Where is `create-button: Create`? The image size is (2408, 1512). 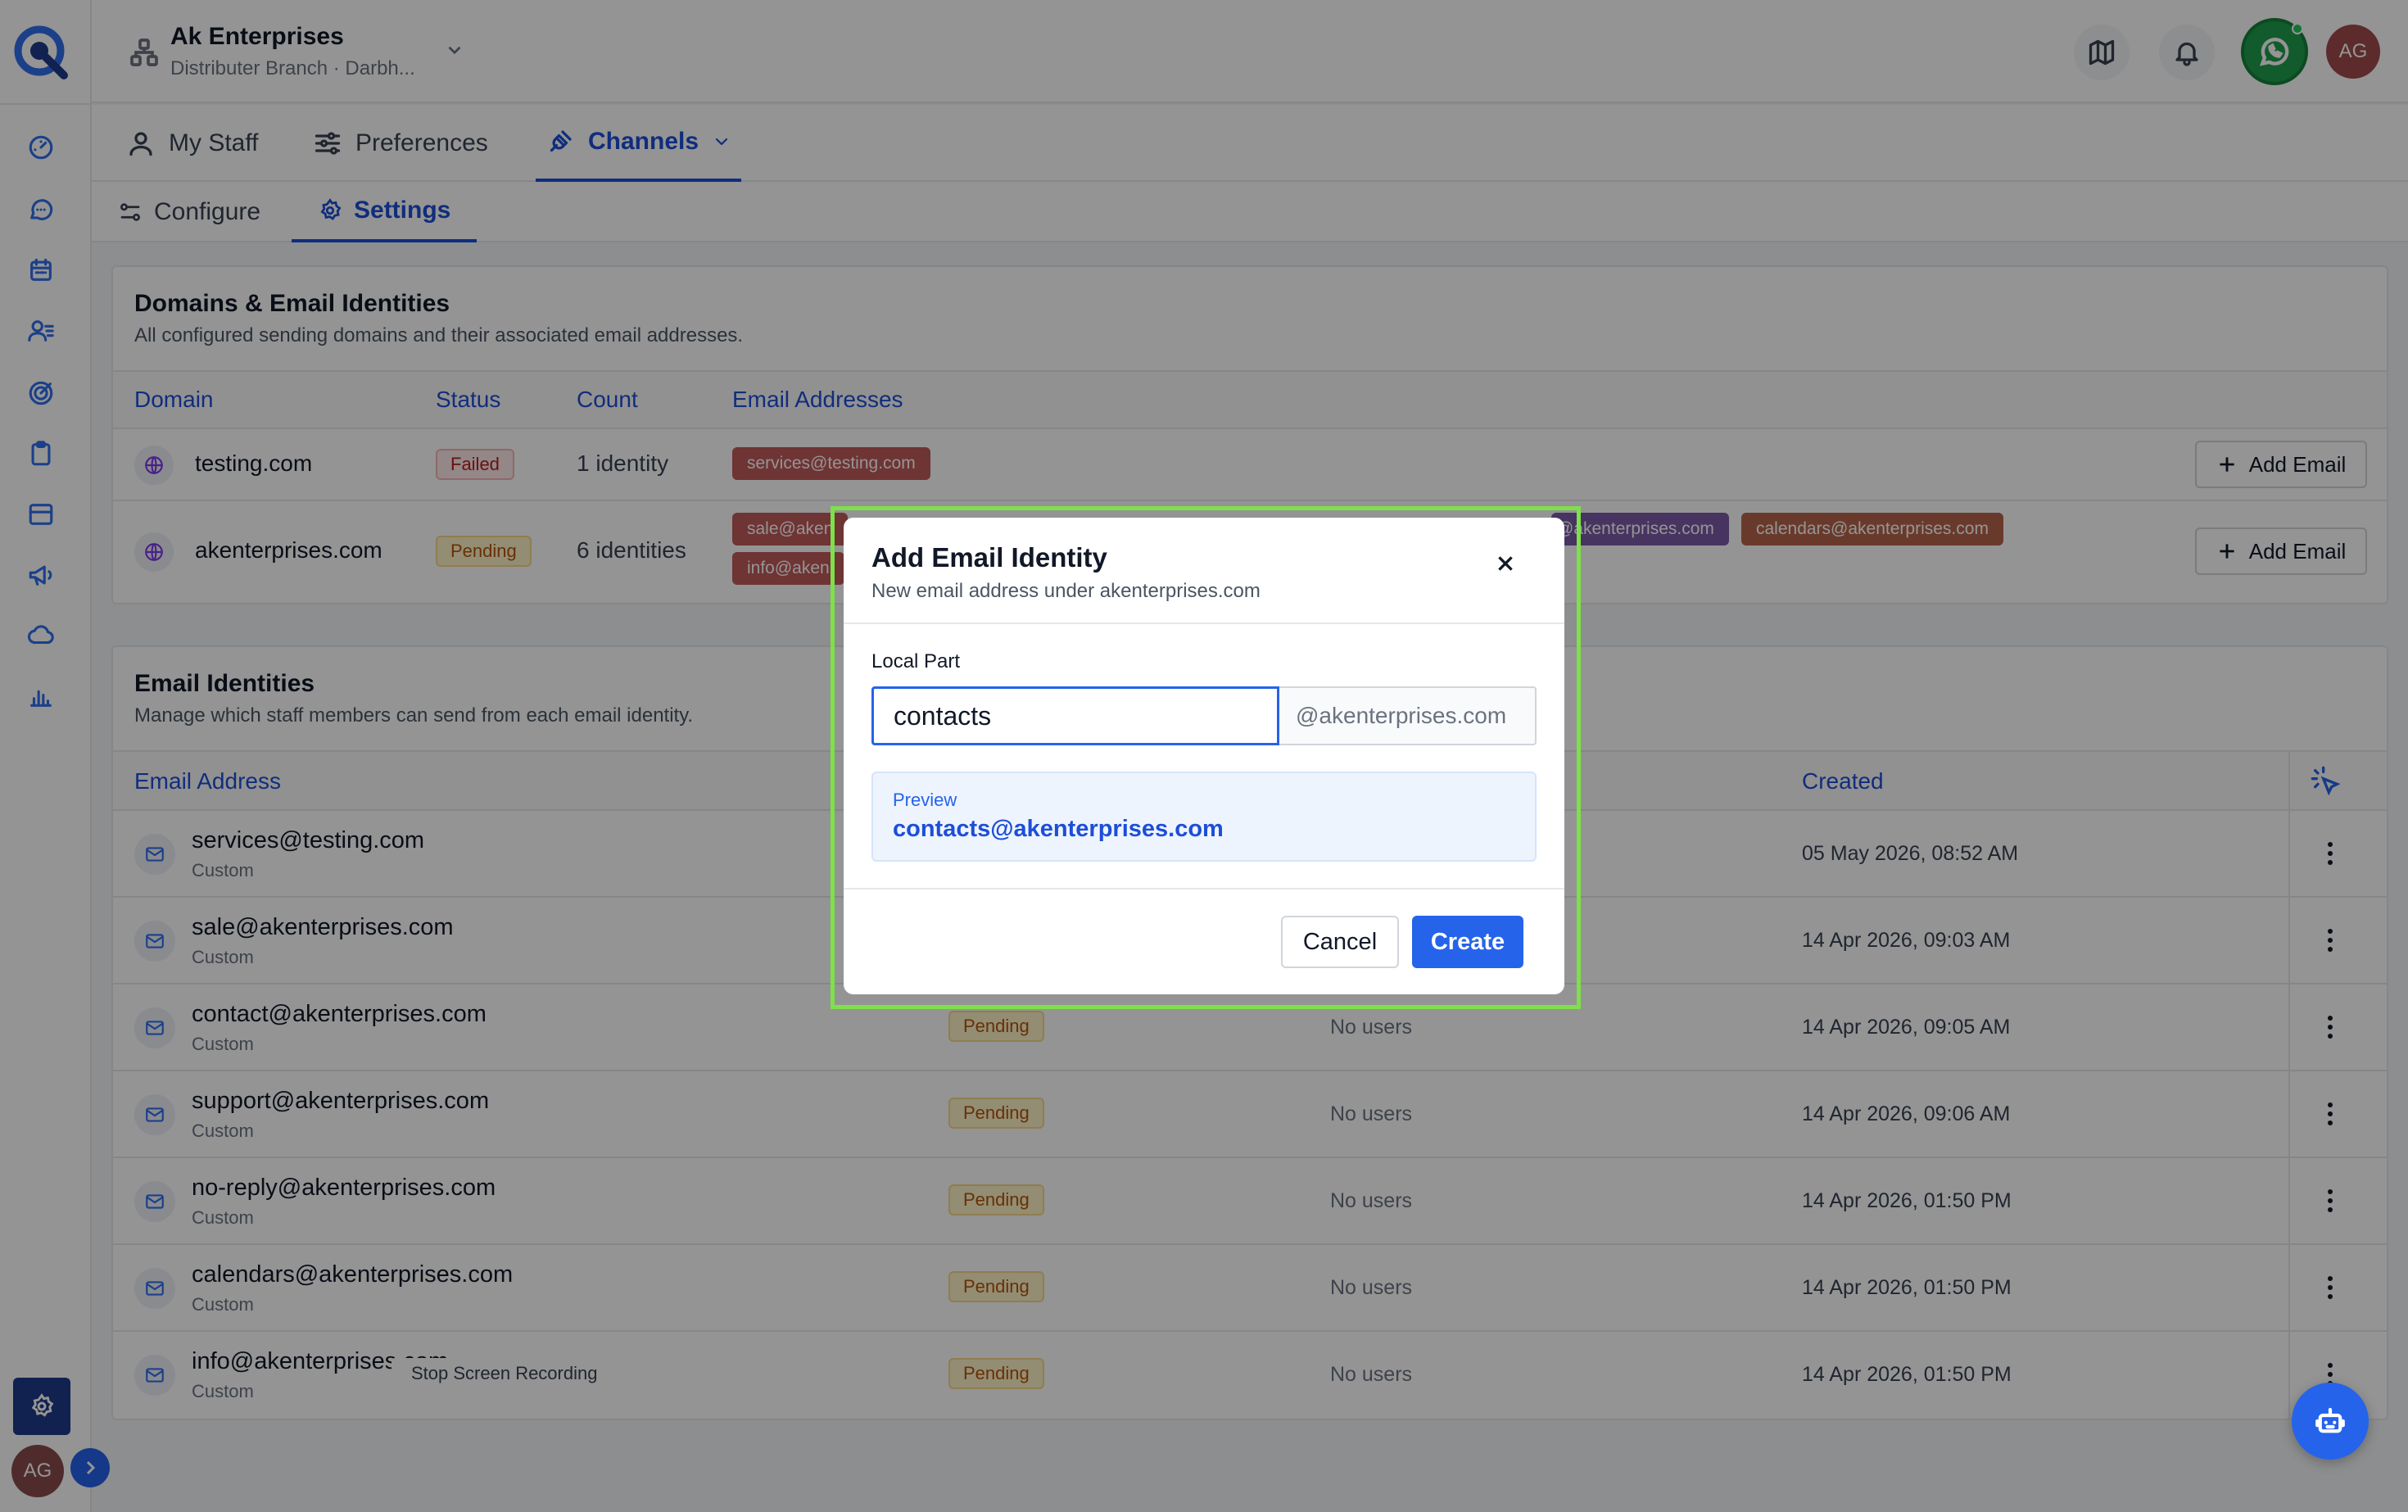 create-button: Create is located at coordinates (1467, 942).